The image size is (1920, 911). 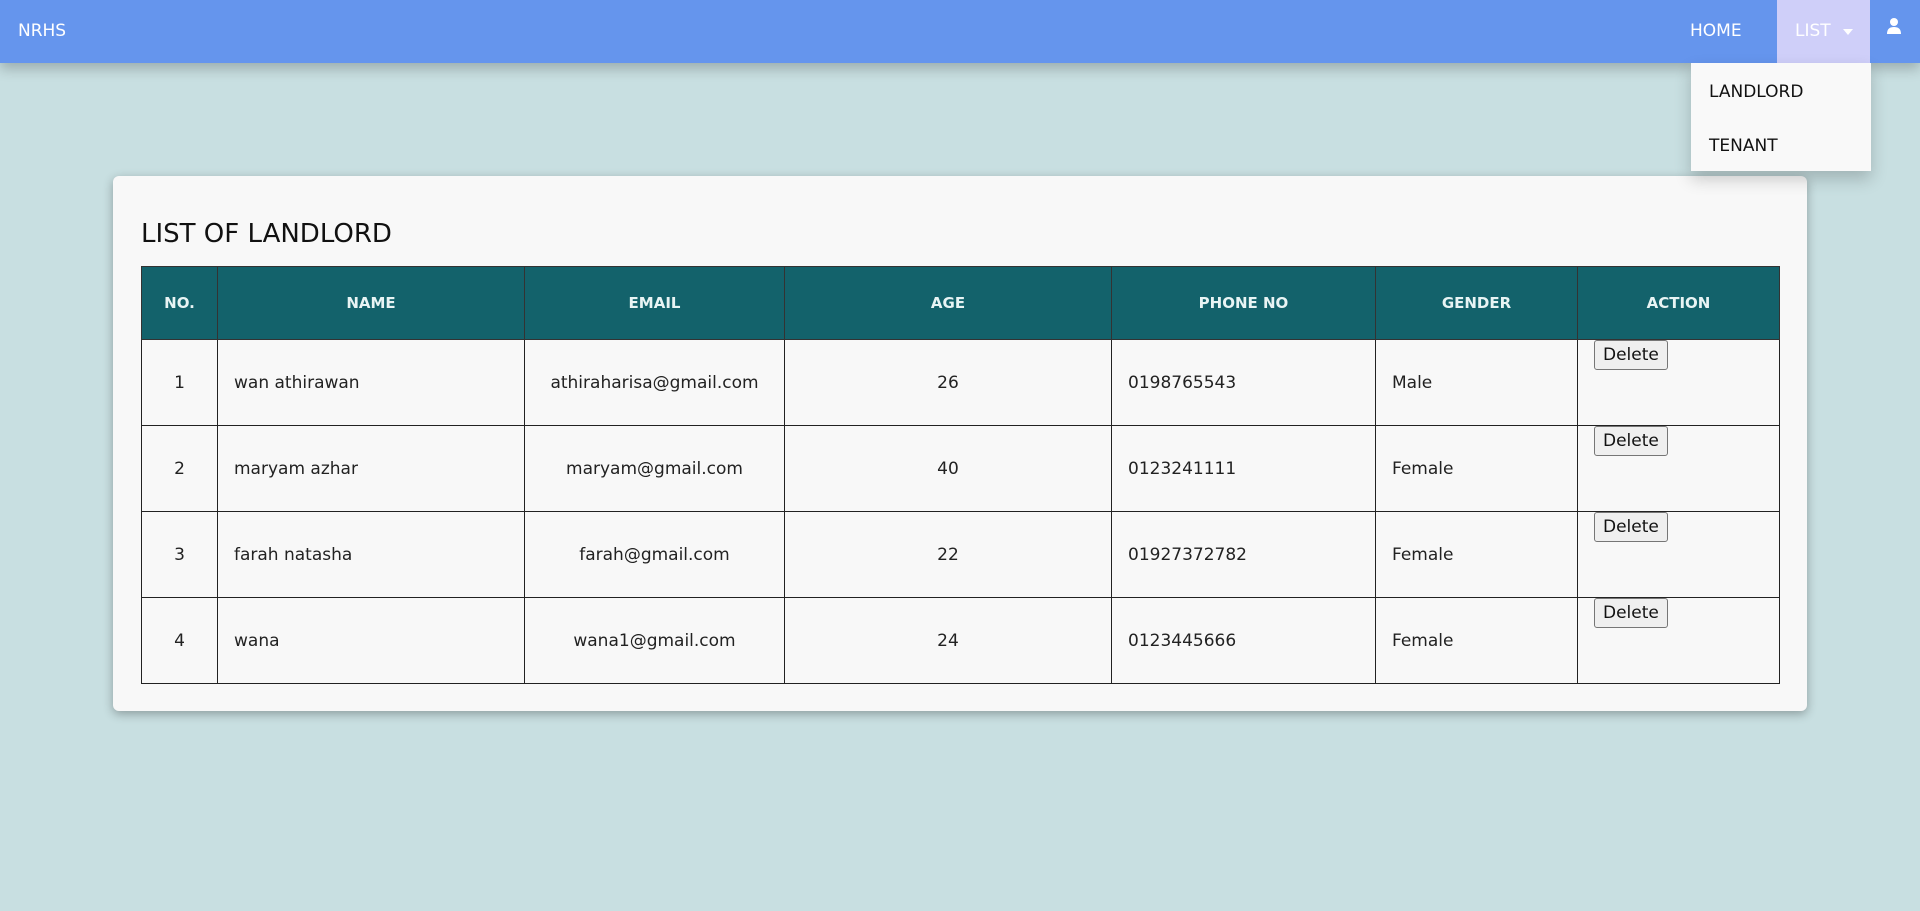 What do you see at coordinates (948, 303) in the screenshot?
I see `header-age: AGE` at bounding box center [948, 303].